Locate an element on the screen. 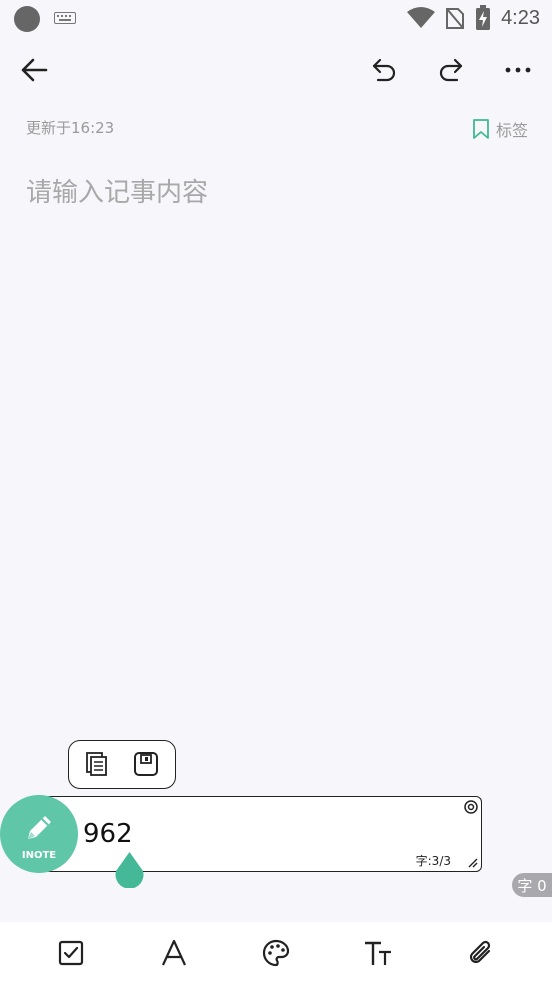 The height and width of the screenshot is (983, 552). attachment-button is located at coordinates (481, 953).